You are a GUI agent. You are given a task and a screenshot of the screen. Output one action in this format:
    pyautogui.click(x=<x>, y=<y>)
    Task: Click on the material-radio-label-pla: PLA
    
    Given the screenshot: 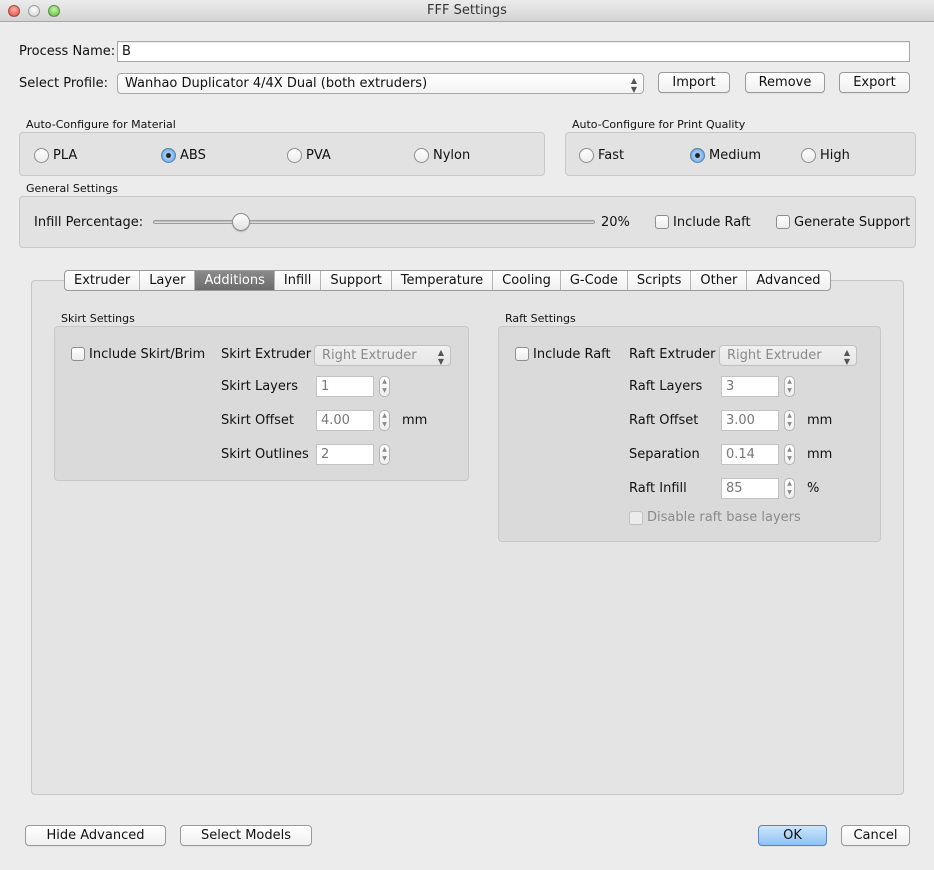 What is the action you would take?
    pyautogui.click(x=65, y=155)
    